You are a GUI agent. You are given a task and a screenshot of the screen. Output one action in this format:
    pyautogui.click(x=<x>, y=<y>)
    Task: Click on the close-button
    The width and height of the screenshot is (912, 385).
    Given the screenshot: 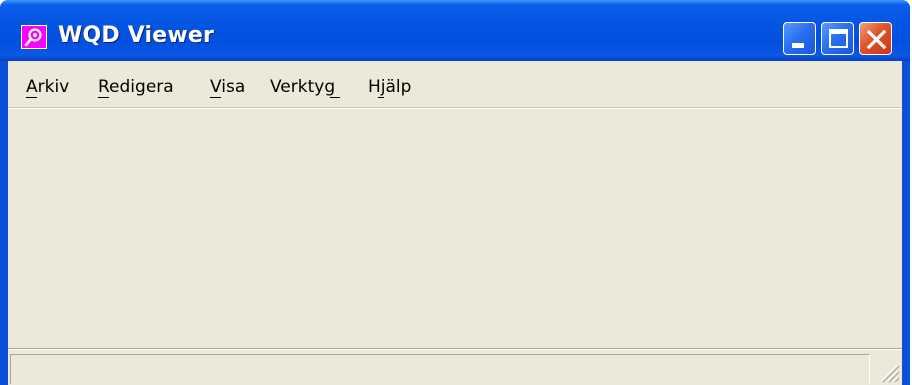 What is the action you would take?
    pyautogui.click(x=875, y=38)
    